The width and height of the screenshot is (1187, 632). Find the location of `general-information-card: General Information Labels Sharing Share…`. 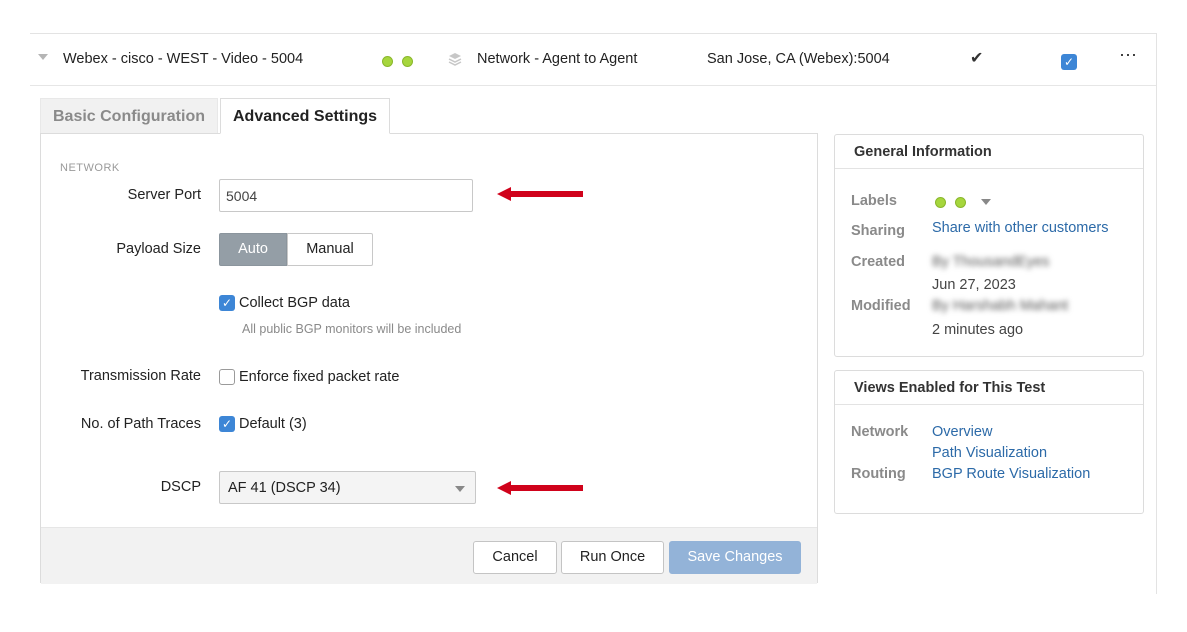

general-information-card: General Information Labels Sharing Share… is located at coordinates (989, 245).